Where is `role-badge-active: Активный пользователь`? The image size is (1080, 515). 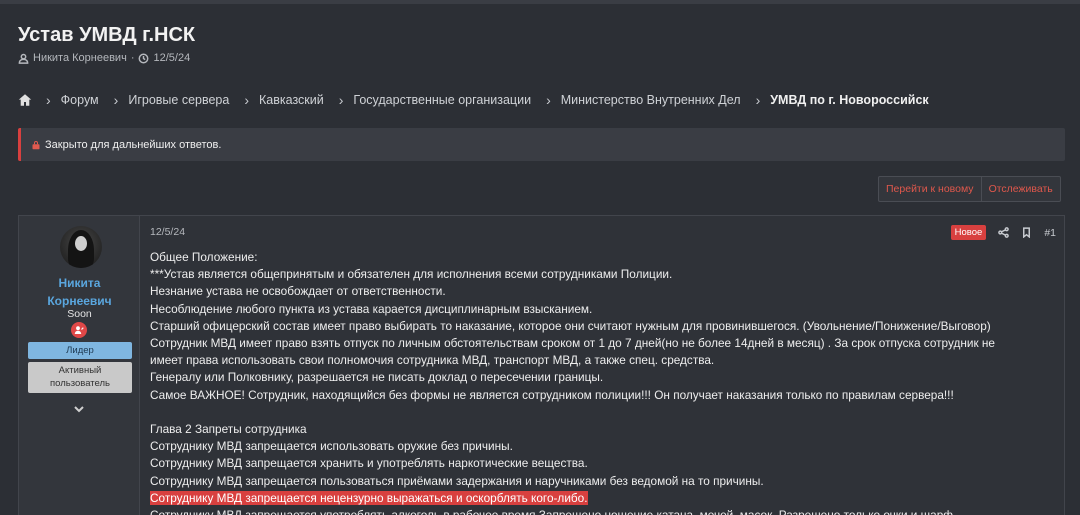 role-badge-active: Активный пользователь is located at coordinates (80, 377).